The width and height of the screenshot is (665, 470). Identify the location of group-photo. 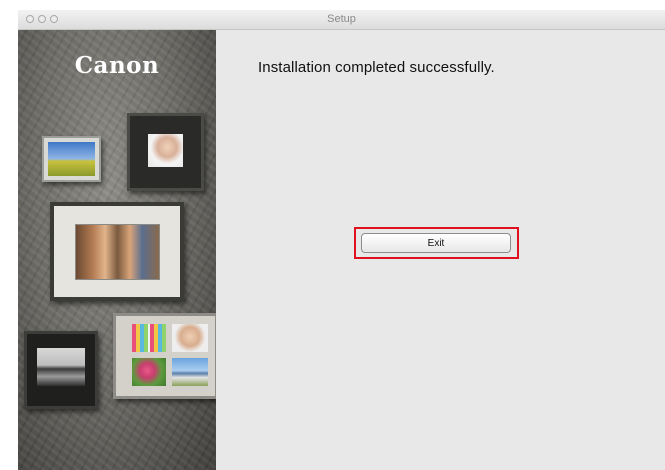
(61, 367).